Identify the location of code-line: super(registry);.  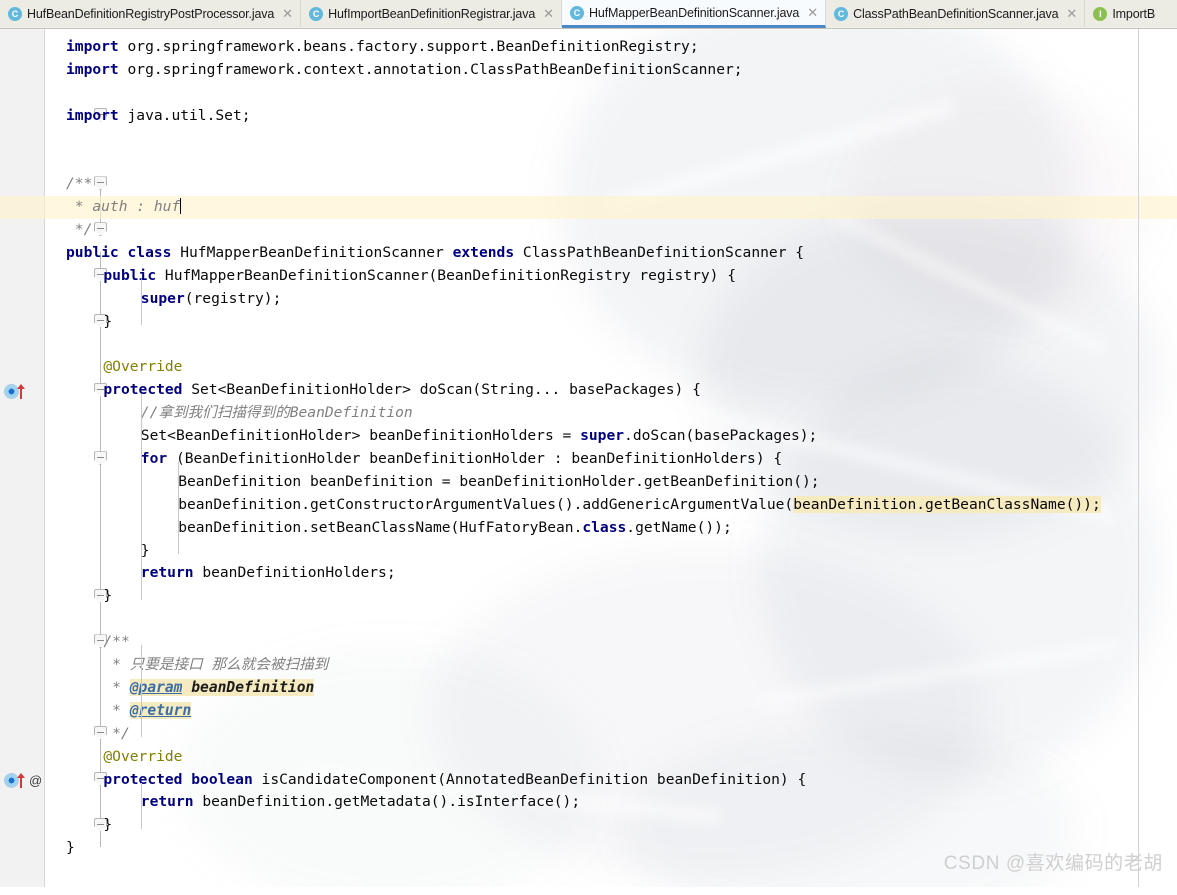
(588, 299).